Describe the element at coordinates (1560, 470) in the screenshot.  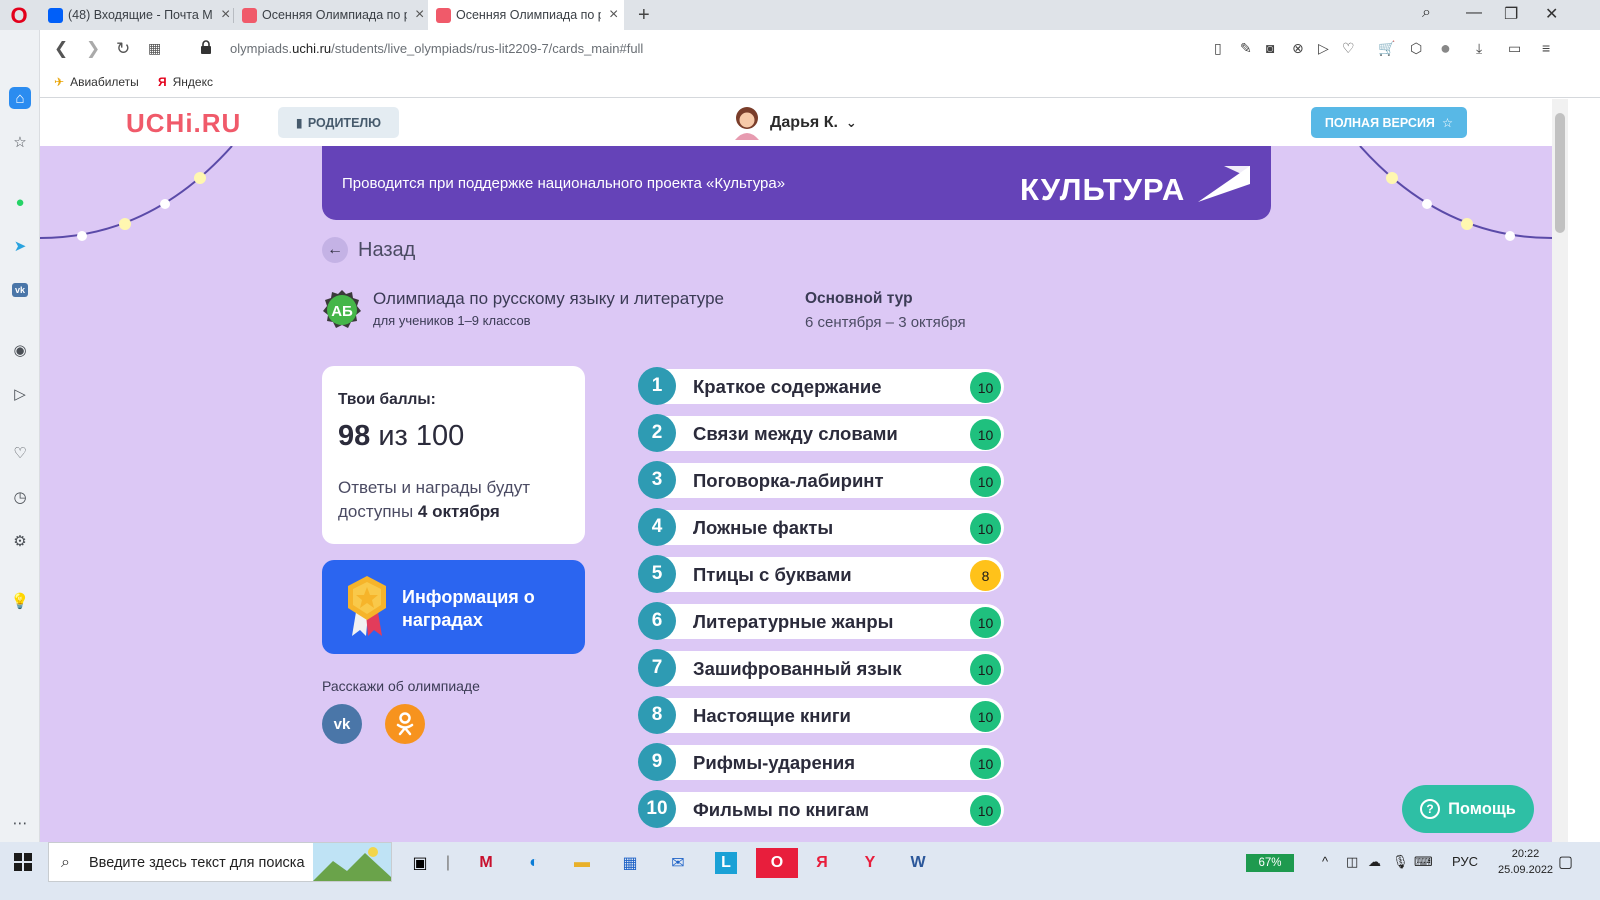
I see `page-scrollbar` at that location.